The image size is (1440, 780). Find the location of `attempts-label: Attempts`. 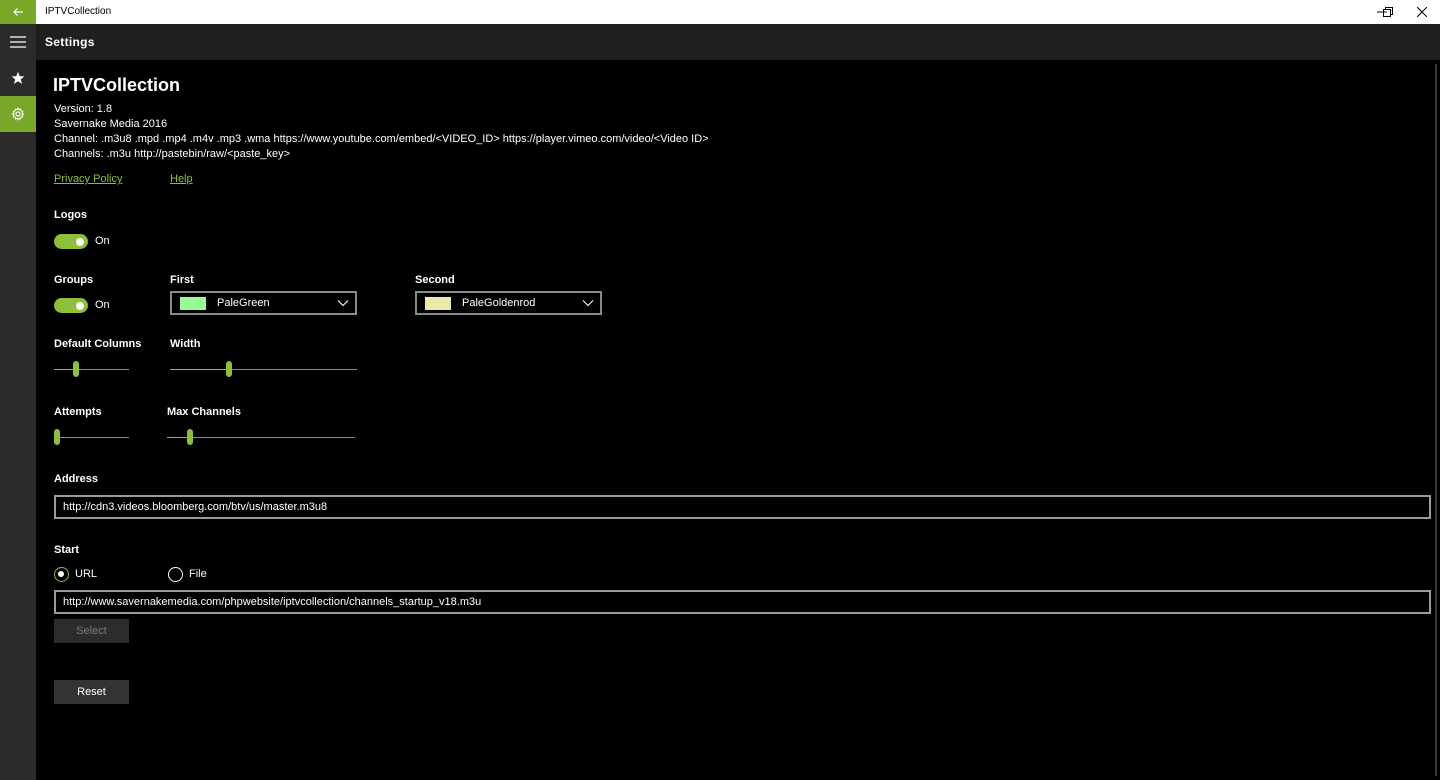

attempts-label: Attempts is located at coordinates (78, 412).